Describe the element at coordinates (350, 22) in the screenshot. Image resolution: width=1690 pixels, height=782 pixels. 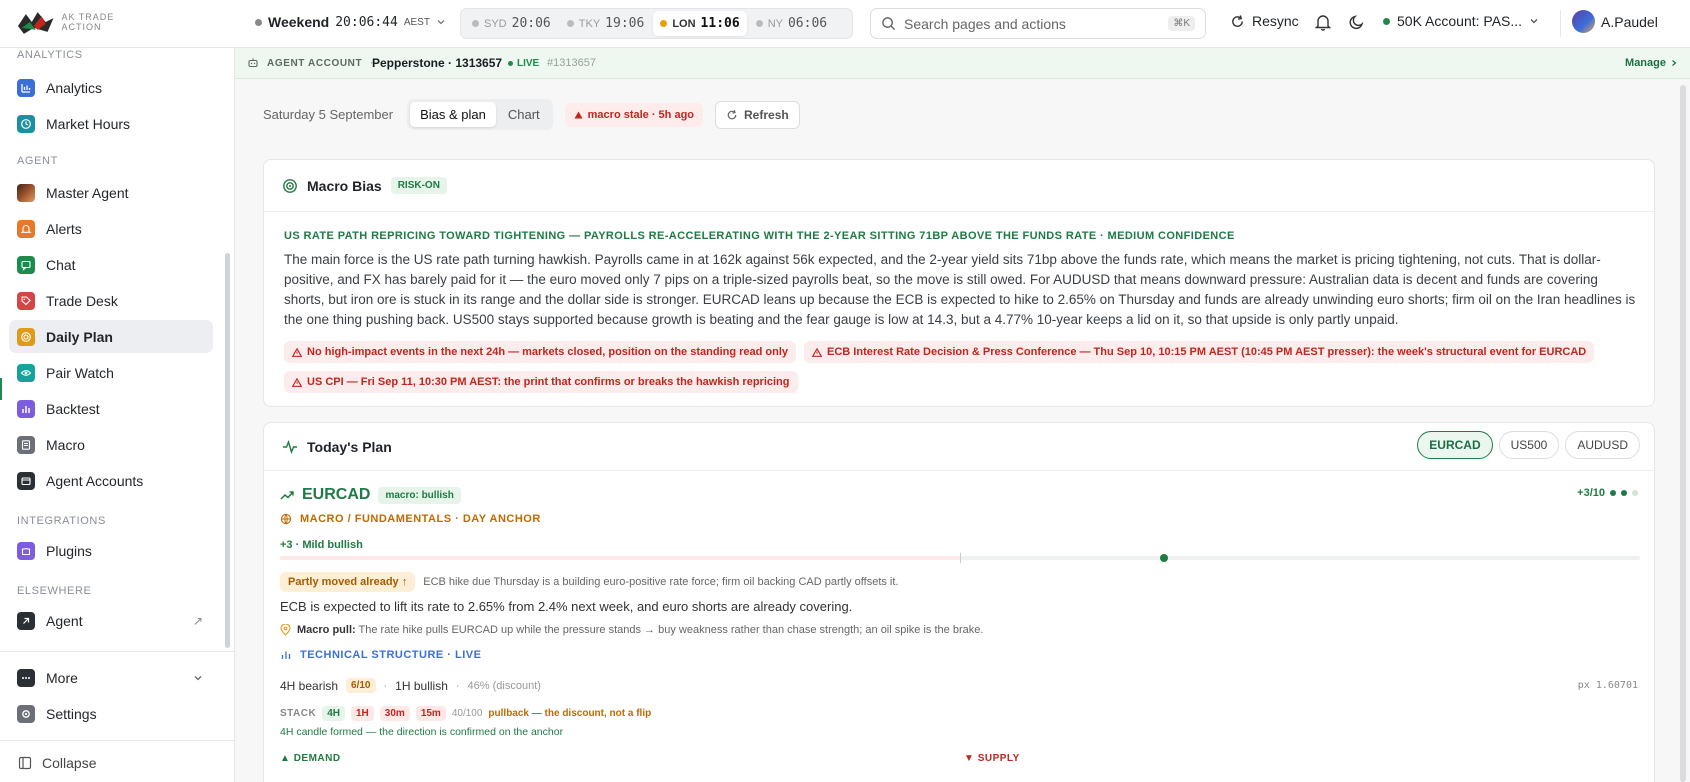
I see `market-clock: Weekend 20:06:44 AEST` at that location.